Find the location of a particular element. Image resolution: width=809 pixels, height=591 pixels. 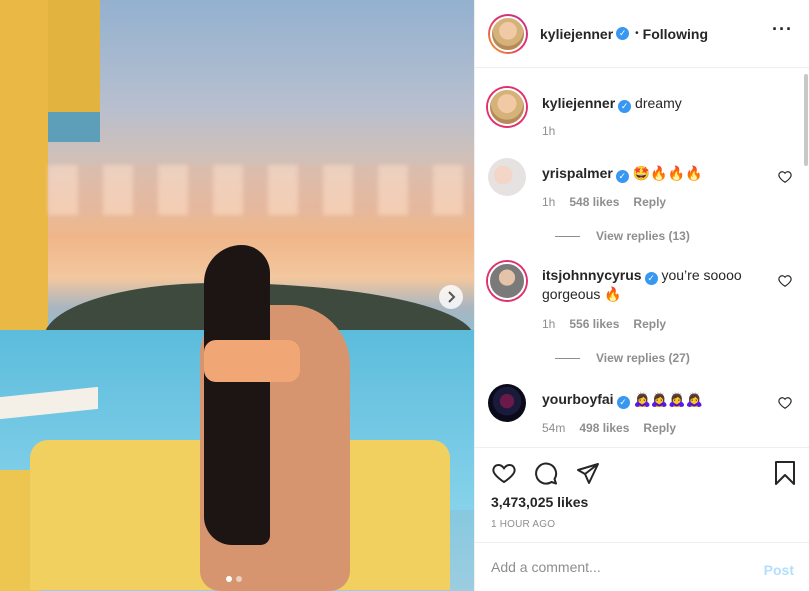

add-comment-bar: Post is located at coordinates (642, 566).